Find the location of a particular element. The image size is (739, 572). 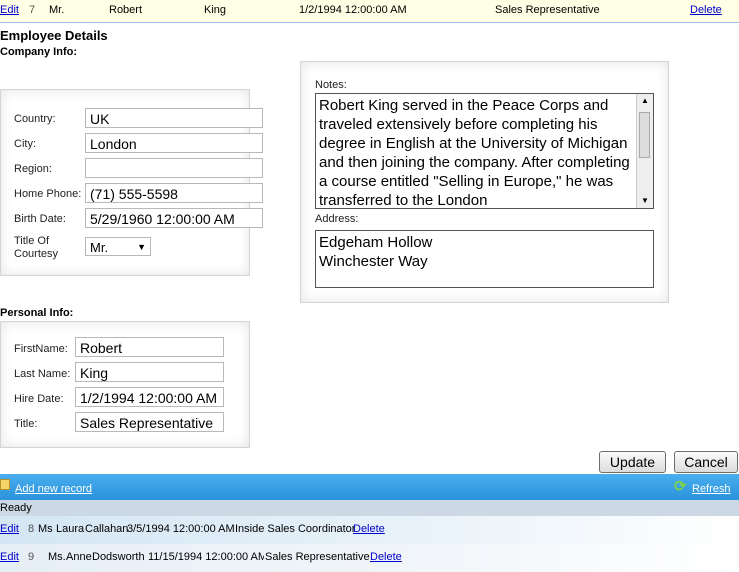

city-input: London is located at coordinates (174, 143).